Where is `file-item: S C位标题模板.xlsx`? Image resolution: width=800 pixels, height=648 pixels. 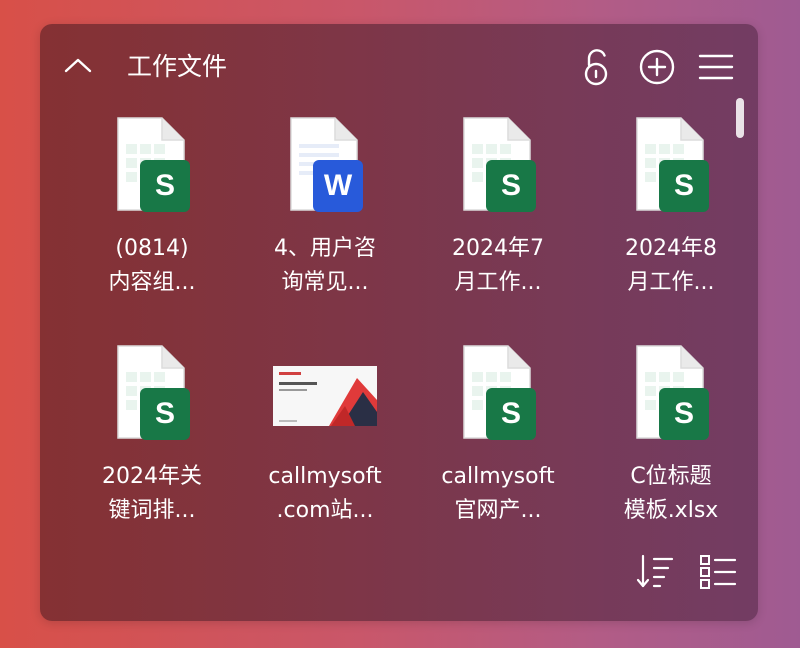 file-item: S C位标题模板.xlsx is located at coordinates (671, 442).